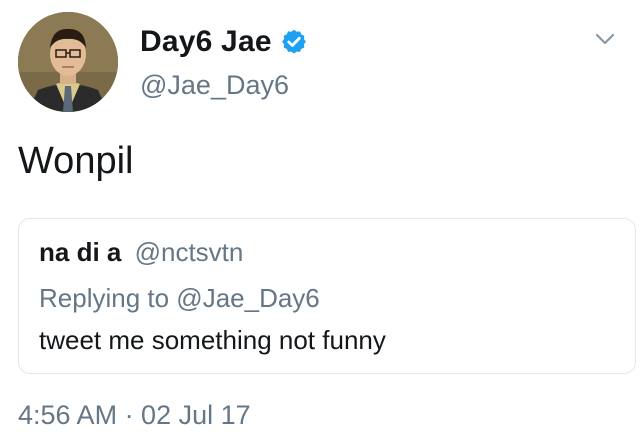  What do you see at coordinates (80, 252) in the screenshot?
I see `quoted-author-name: na di a` at bounding box center [80, 252].